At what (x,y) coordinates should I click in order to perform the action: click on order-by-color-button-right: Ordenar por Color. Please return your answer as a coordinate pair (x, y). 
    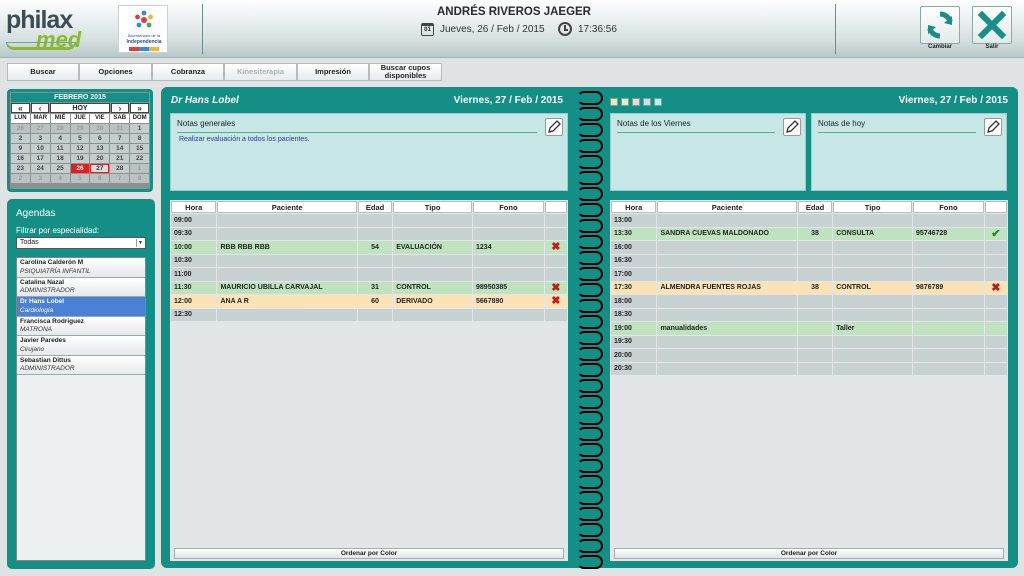
    Looking at the image, I should click on (809, 553).